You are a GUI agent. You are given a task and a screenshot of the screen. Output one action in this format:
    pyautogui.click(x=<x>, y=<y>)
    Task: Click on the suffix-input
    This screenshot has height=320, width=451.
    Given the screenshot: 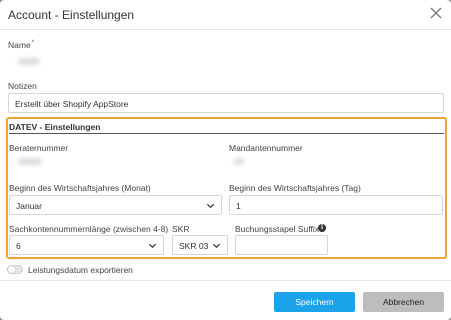 What is the action you would take?
    pyautogui.click(x=281, y=245)
    